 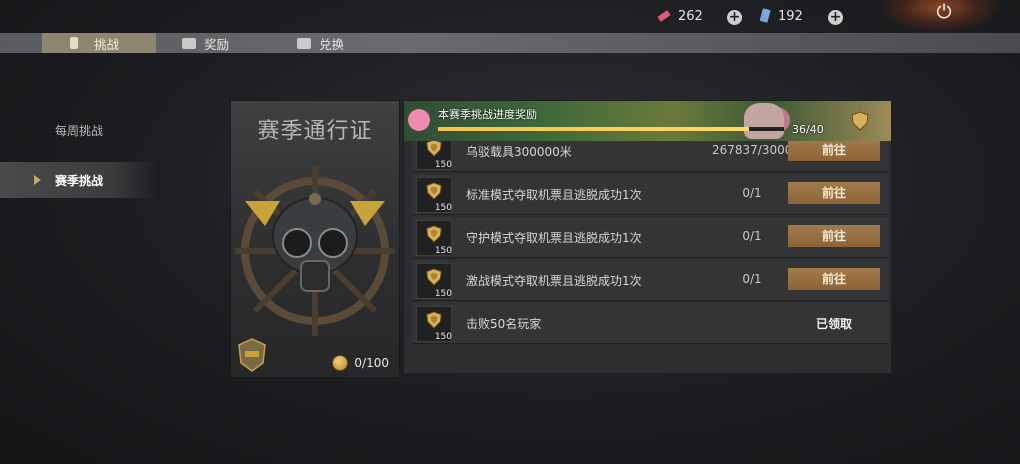 I want to click on sidenav-weekly-challenge: 每周挑战, so click(x=79, y=130).